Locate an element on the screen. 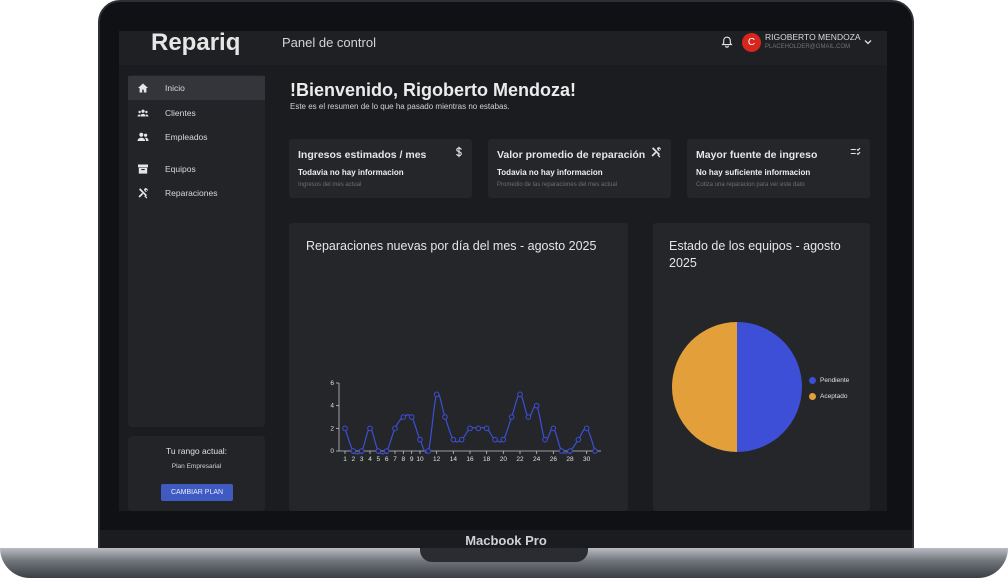 This screenshot has width=1008, height=580. plan-name: Plan Empresarial is located at coordinates (196, 466).